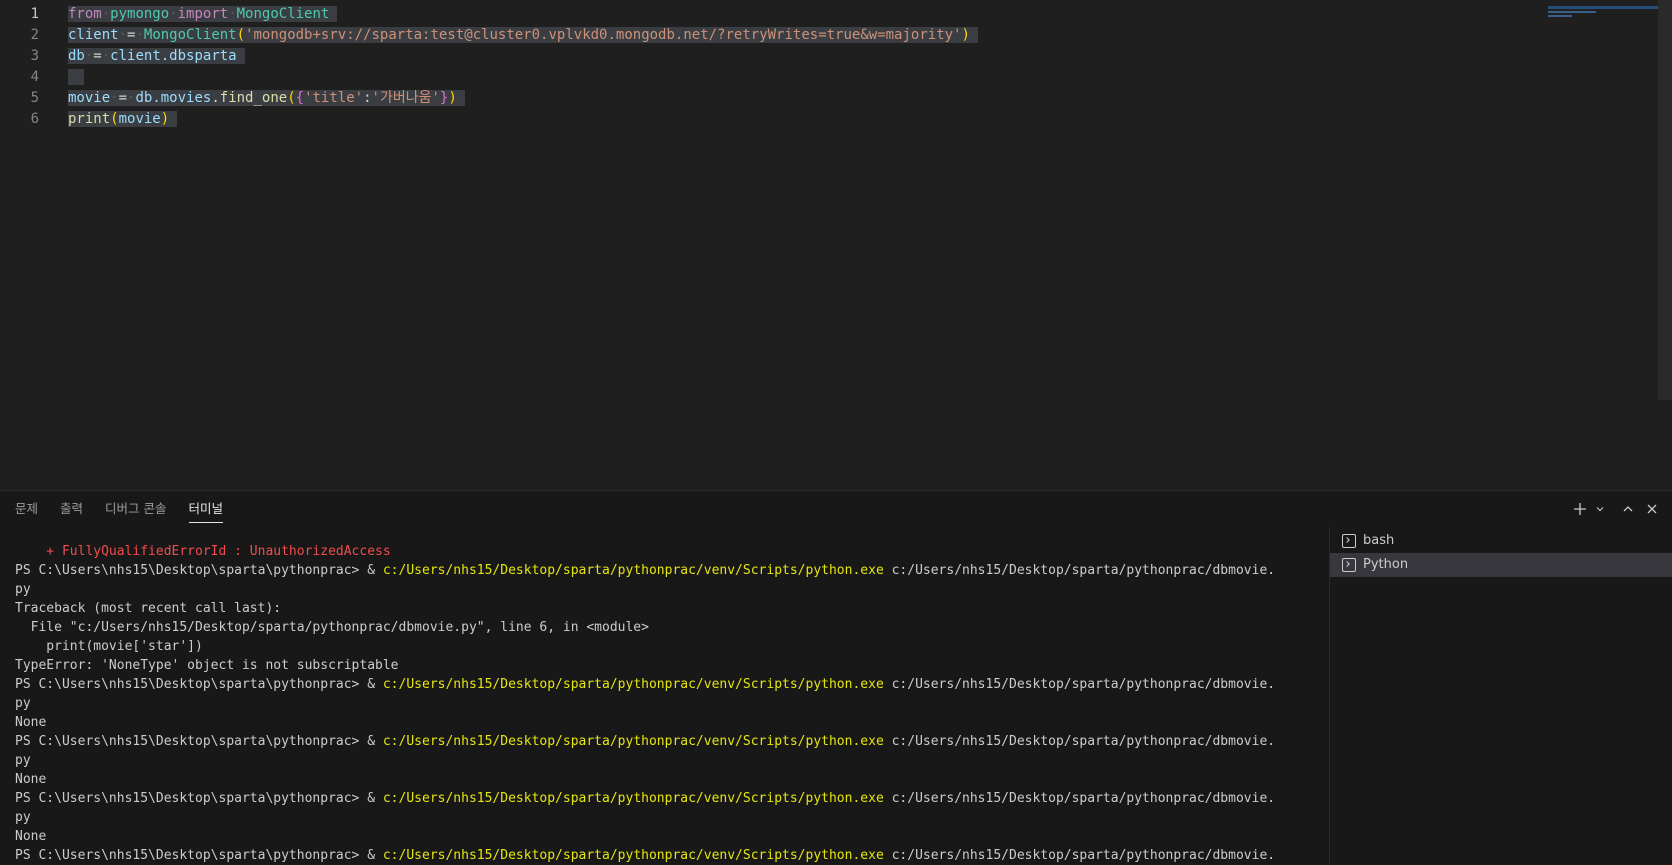 This screenshot has height=865, width=1672. What do you see at coordinates (135, 509) in the screenshot?
I see `tab-debug-console: 디버그 콘솔` at bounding box center [135, 509].